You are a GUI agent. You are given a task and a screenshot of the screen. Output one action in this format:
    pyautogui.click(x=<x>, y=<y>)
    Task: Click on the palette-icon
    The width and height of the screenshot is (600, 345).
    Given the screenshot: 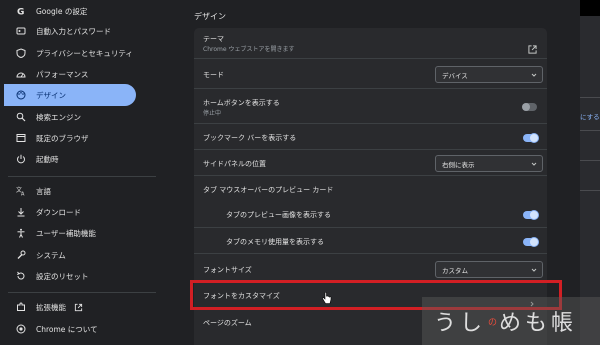 What is the action you would take?
    pyautogui.click(x=21, y=95)
    